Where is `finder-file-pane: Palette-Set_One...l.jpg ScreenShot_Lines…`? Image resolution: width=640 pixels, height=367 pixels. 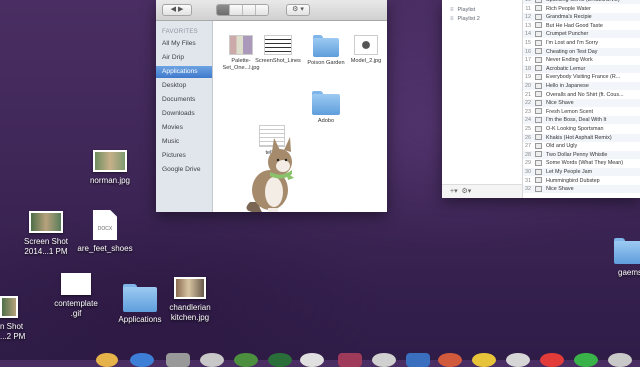 finder-file-pane: Palette-Set_One...l.jpg ScreenShot_Lines… is located at coordinates (300, 116).